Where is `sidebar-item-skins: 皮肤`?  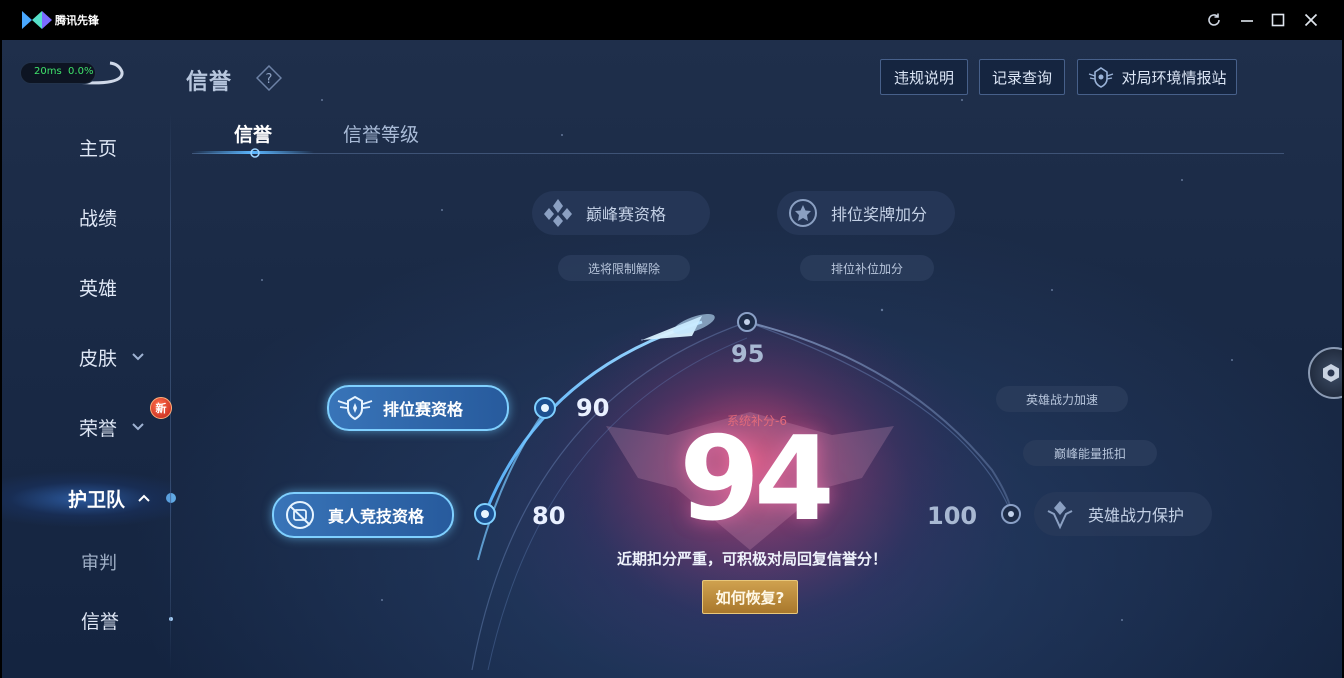
sidebar-item-skins: 皮肤 is located at coordinates (124, 357).